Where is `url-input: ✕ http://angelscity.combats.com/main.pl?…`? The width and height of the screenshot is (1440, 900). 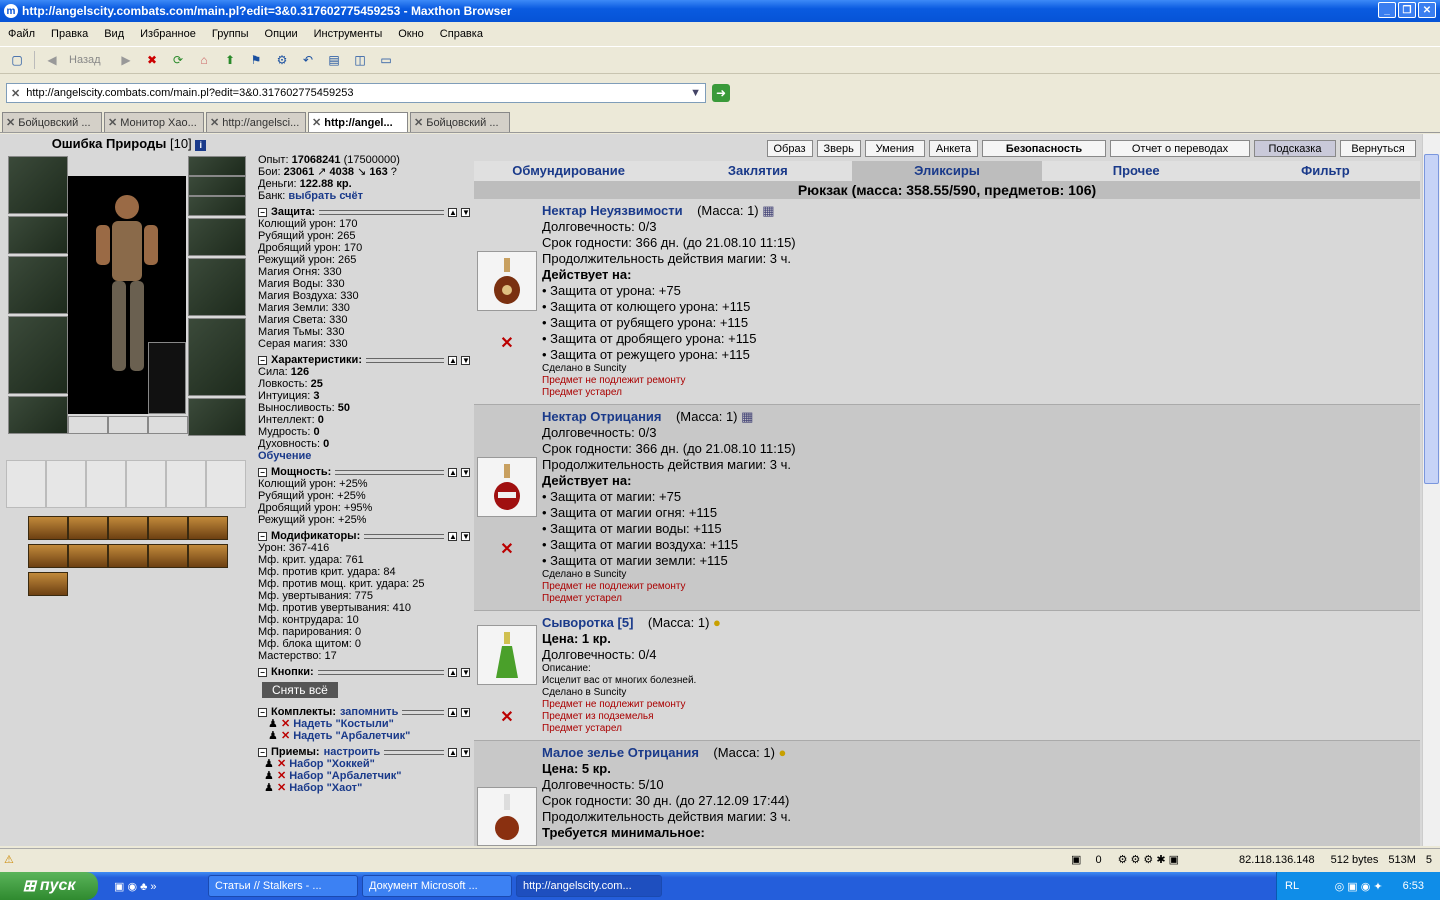
url-input: ✕ http://angelscity.combats.com/main.pl?… is located at coordinates (356, 93).